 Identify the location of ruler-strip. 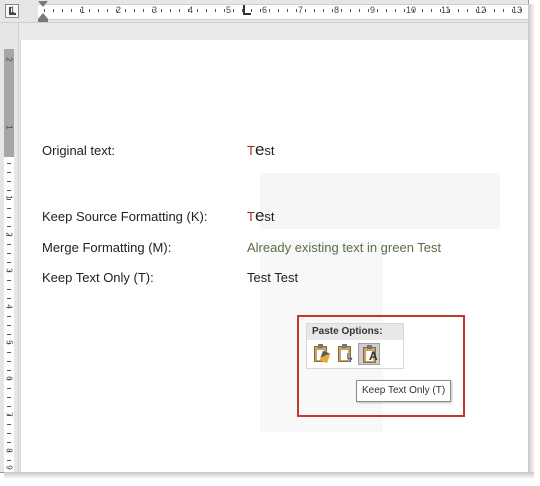
(283, 12).